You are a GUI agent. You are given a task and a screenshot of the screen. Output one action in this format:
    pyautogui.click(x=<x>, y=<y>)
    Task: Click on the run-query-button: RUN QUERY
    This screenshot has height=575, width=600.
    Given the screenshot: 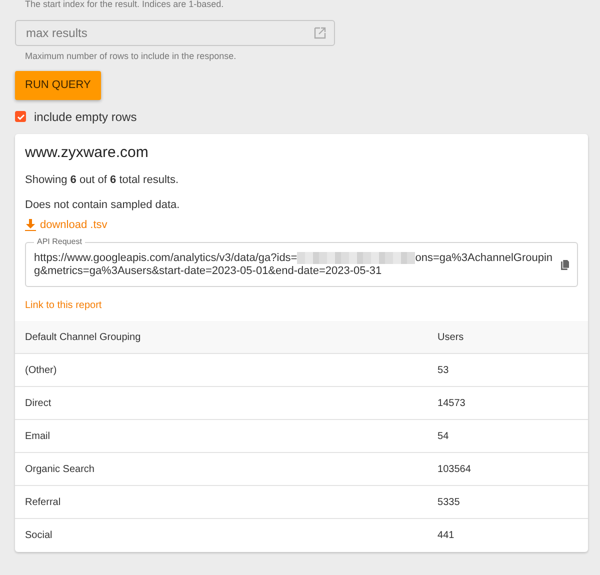 What is the action you would take?
    pyautogui.click(x=58, y=85)
    